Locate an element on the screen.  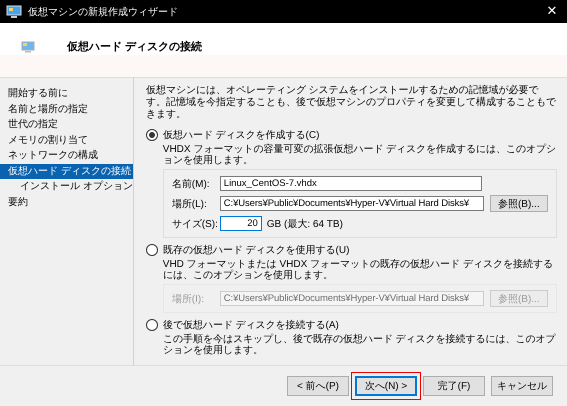
sidebar-item: 名前と場所の指定 is located at coordinates (66, 109).